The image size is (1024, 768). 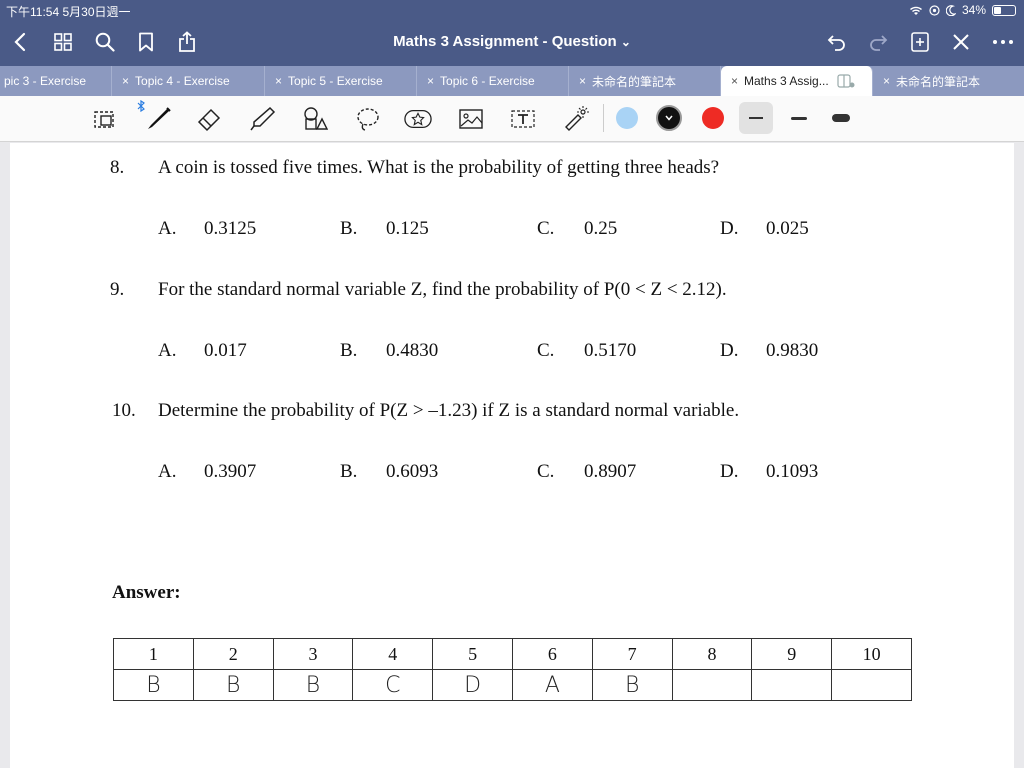 I want to click on answer-table: 1 2 3 4 5 6 7 8 9 10 B B B C D A B, so click(x=512, y=669).